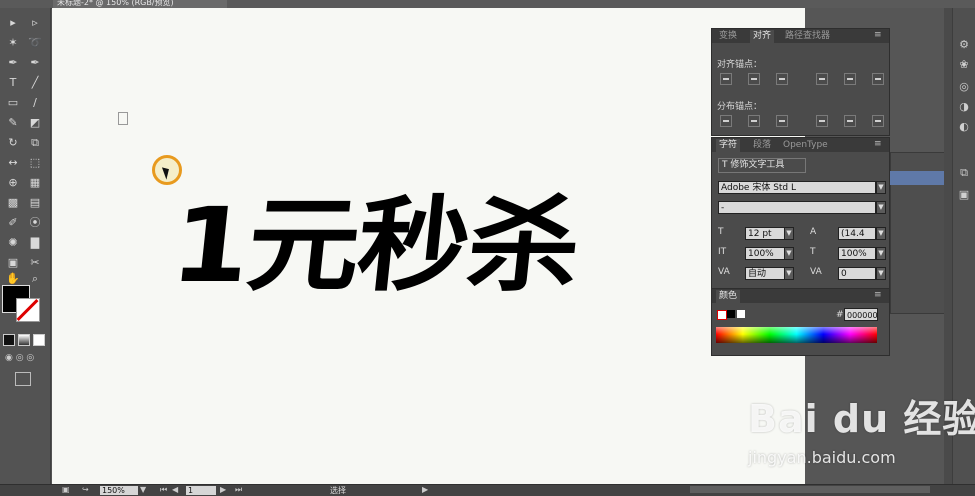  I want to click on line-tool-icon: ╱, so click(35, 83).